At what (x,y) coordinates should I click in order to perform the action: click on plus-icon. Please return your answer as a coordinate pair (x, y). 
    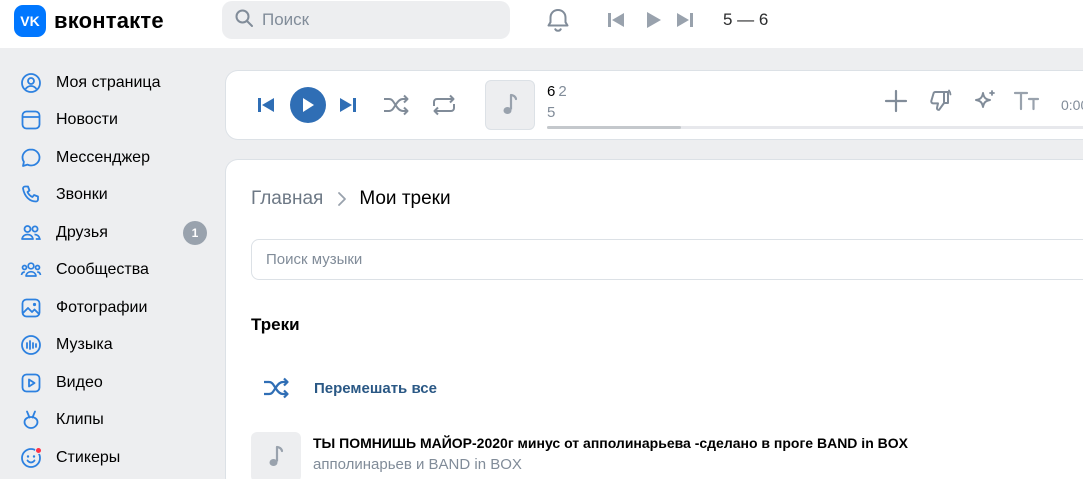
    Looking at the image, I should click on (896, 101).